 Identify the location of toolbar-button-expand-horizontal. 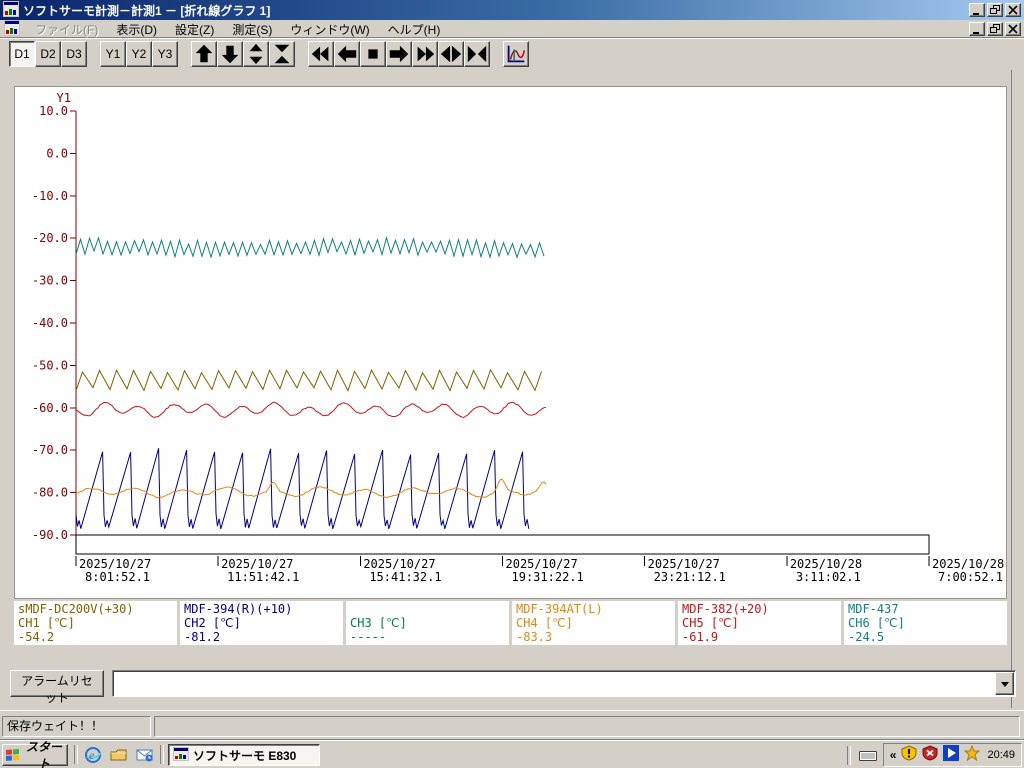
(451, 54).